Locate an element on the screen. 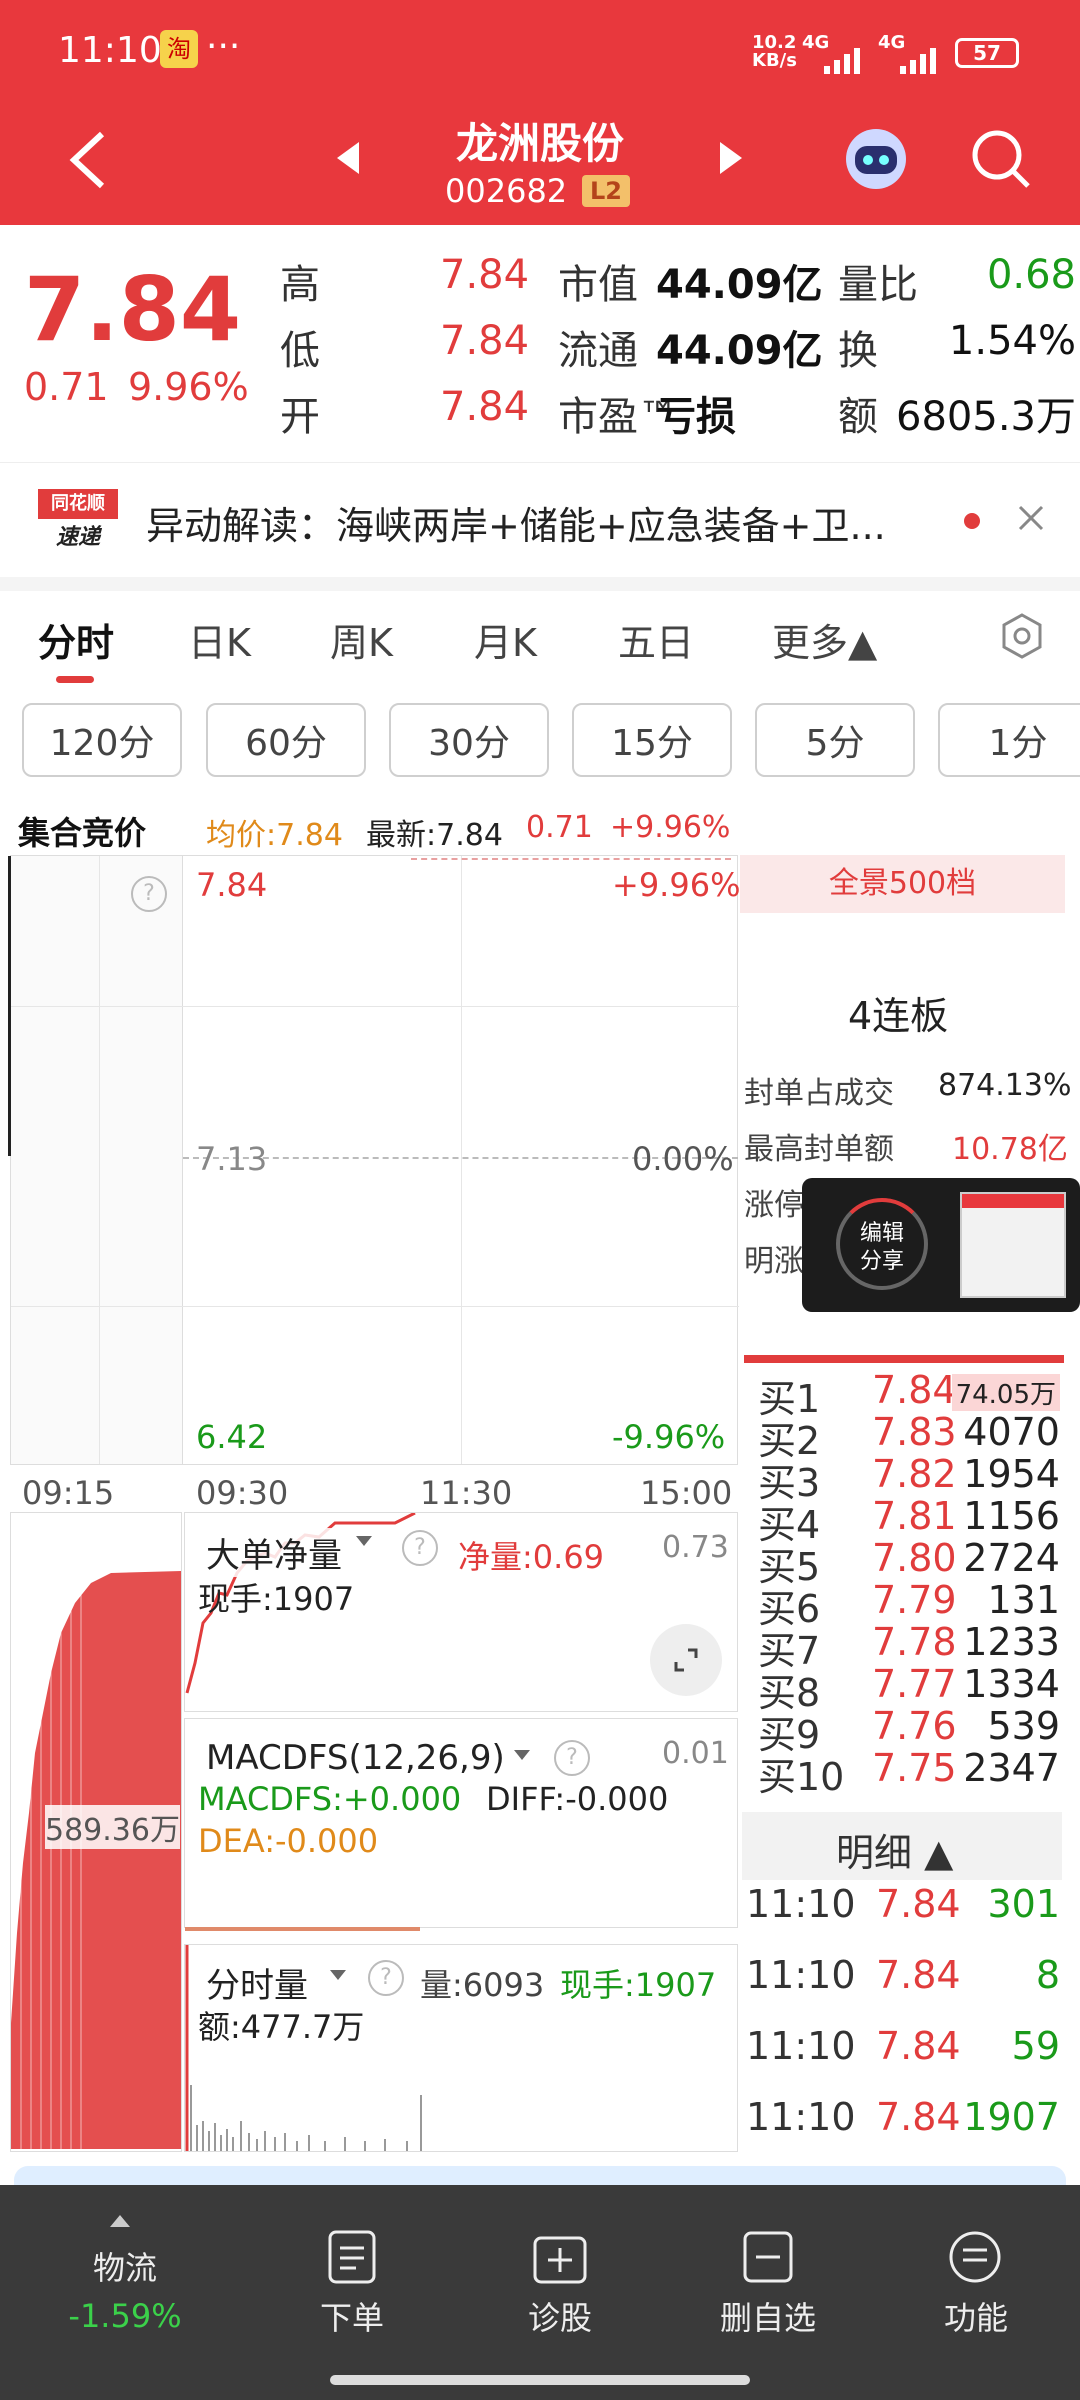 This screenshot has height=2400, width=1080. now-hand: 现手:1907 is located at coordinates (276, 1599).